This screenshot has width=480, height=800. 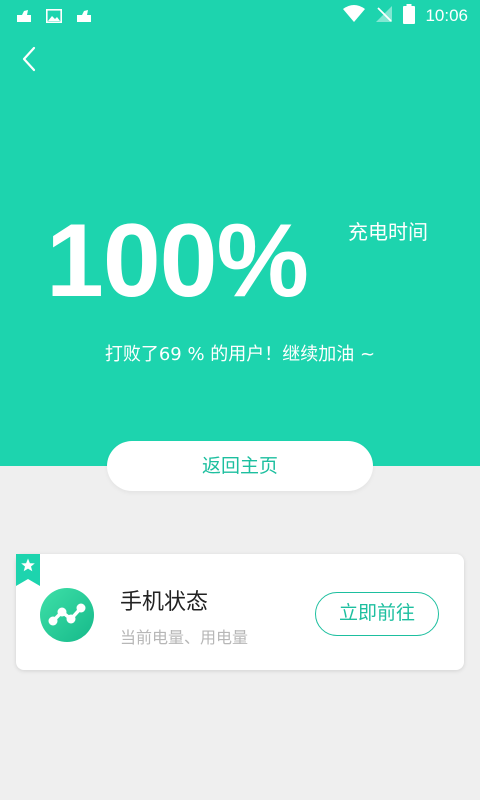 What do you see at coordinates (240, 612) in the screenshot?
I see `phone-status-card: 手机状态 当前电量、用电量 立即前往` at bounding box center [240, 612].